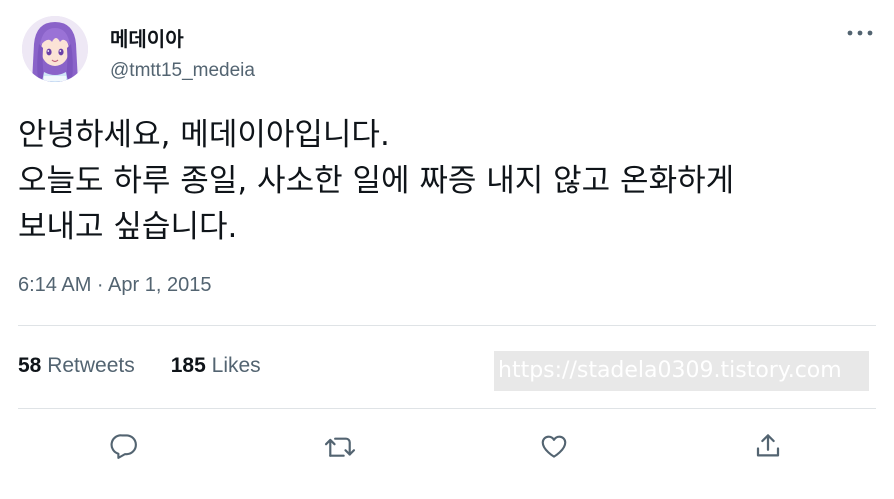 This screenshot has height=499, width=894. I want to click on share-icon, so click(768, 445).